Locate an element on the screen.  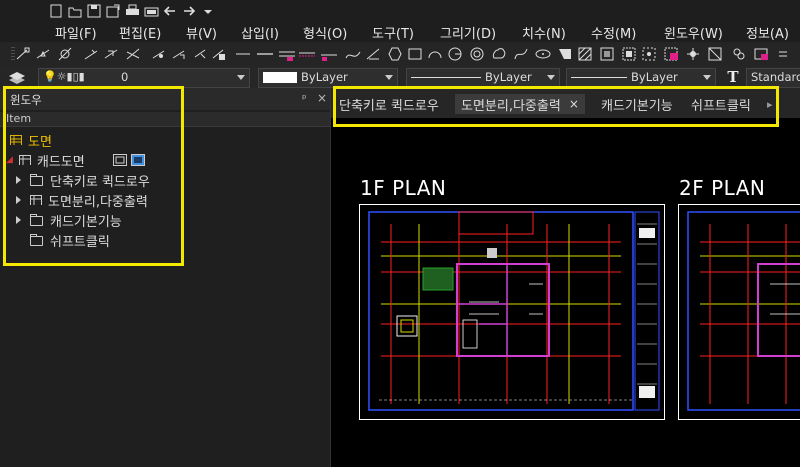
linetype-combo: ByLayer is located at coordinates (483, 78).